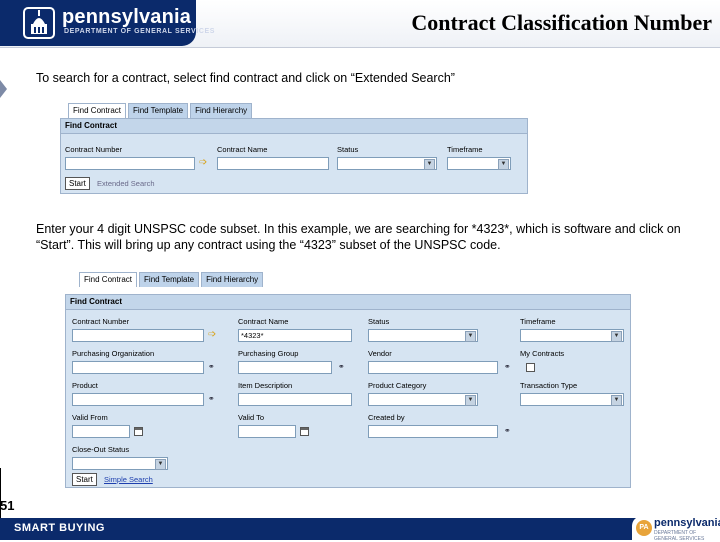  What do you see at coordinates (128, 479) in the screenshot?
I see `simple-search-link: Simple Search` at bounding box center [128, 479].